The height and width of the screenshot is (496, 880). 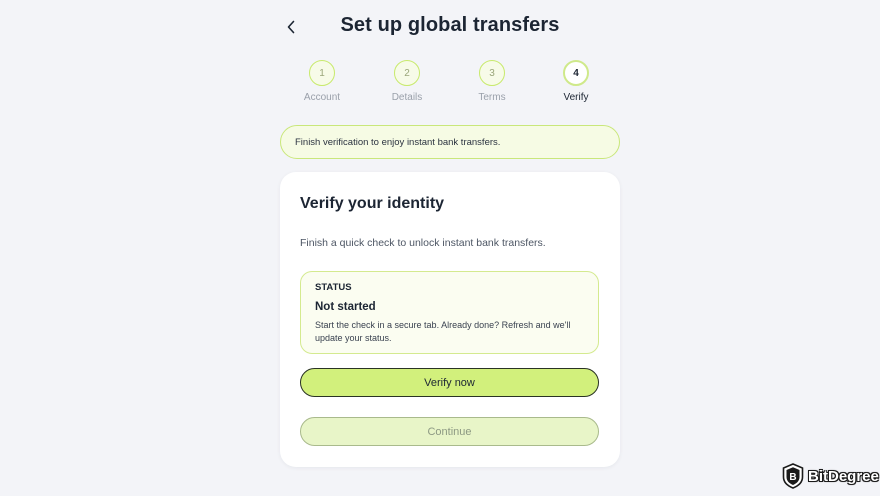 I want to click on step-verify: 4 Verify, so click(x=576, y=81).